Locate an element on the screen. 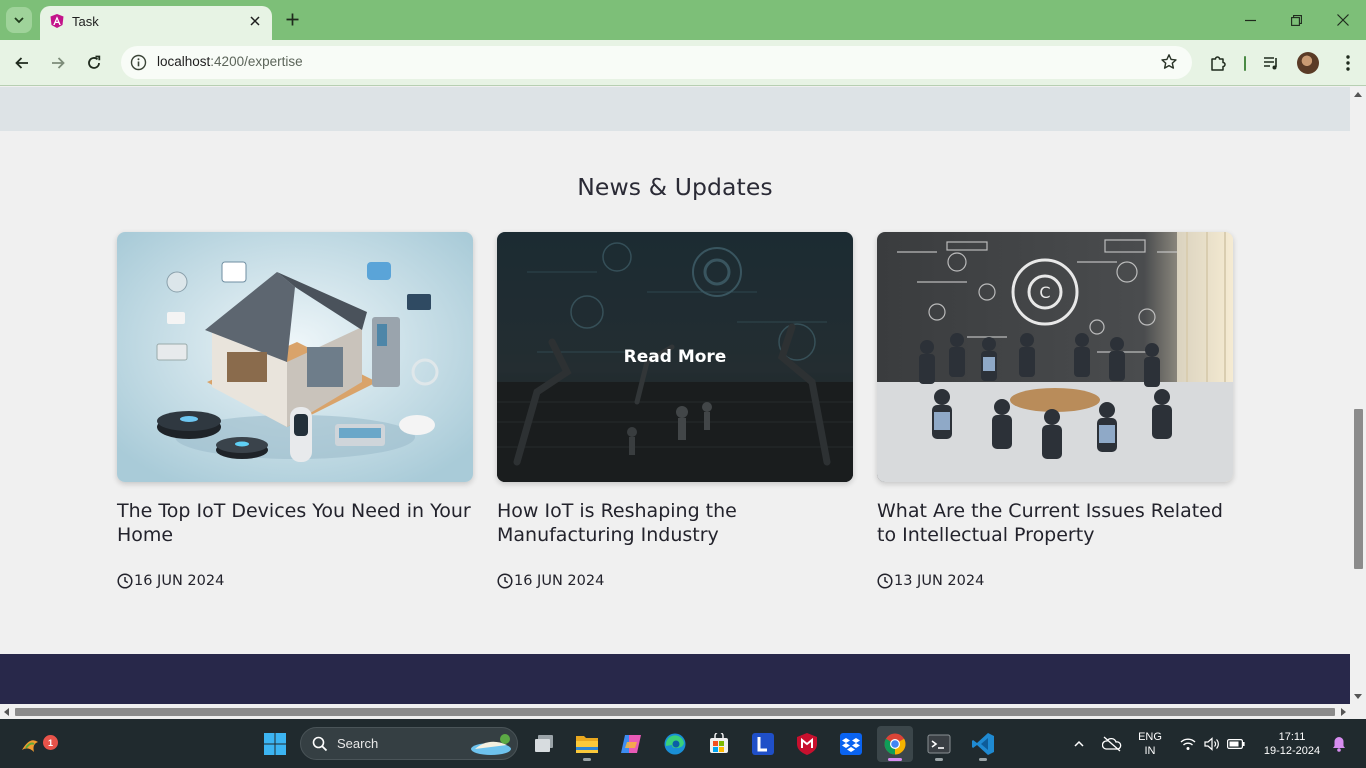 This screenshot has width=1366, height=768. search-label: Search is located at coordinates (358, 743).